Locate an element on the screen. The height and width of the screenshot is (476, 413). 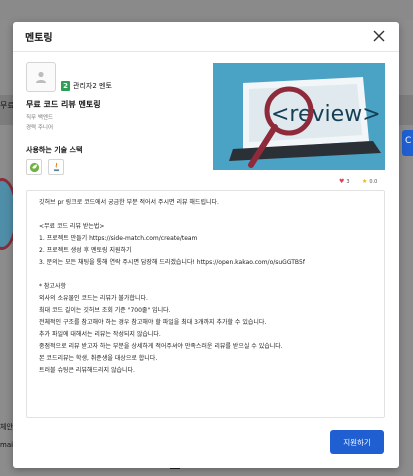
description-line: * 참고사항 is located at coordinates (52, 286).